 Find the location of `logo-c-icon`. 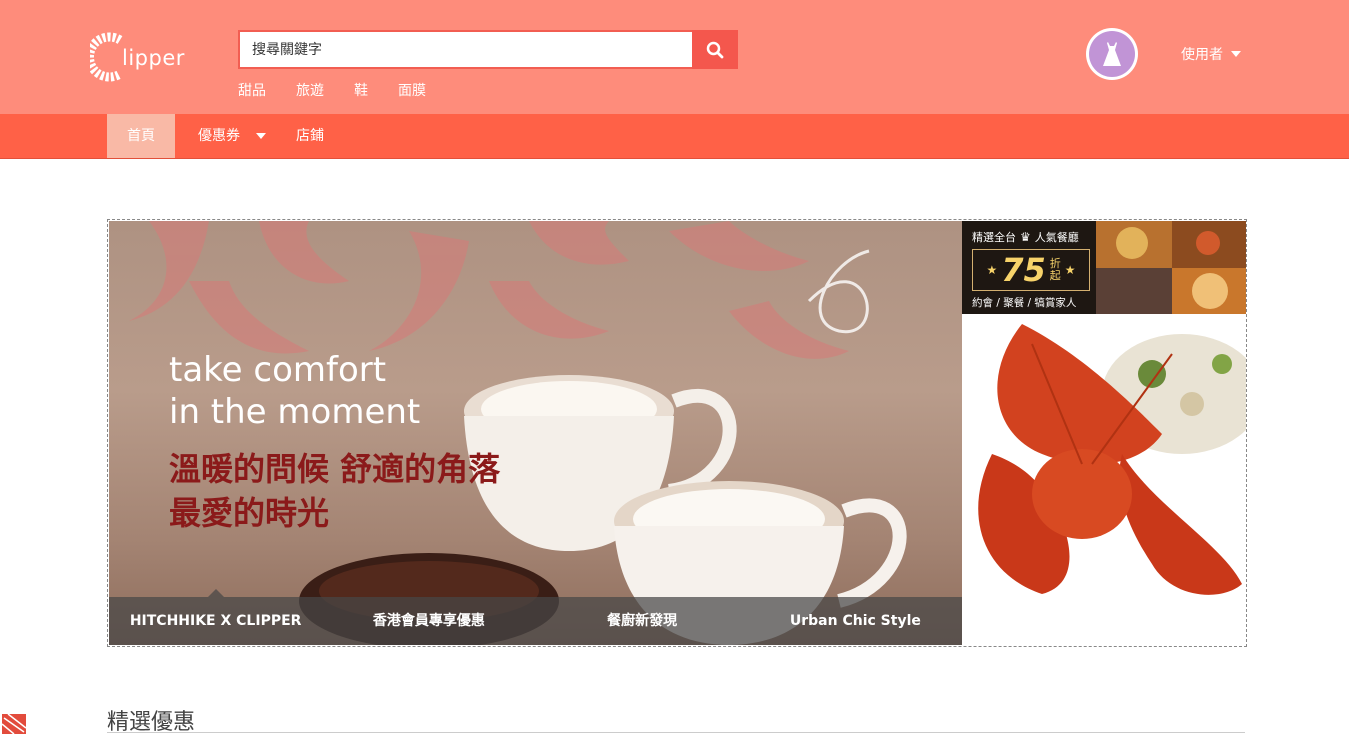

logo-c-icon is located at coordinates (106, 57).